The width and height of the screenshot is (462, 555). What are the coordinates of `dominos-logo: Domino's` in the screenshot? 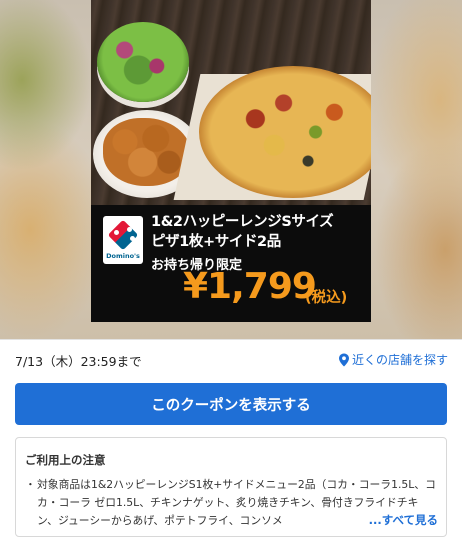 It's located at (123, 240).